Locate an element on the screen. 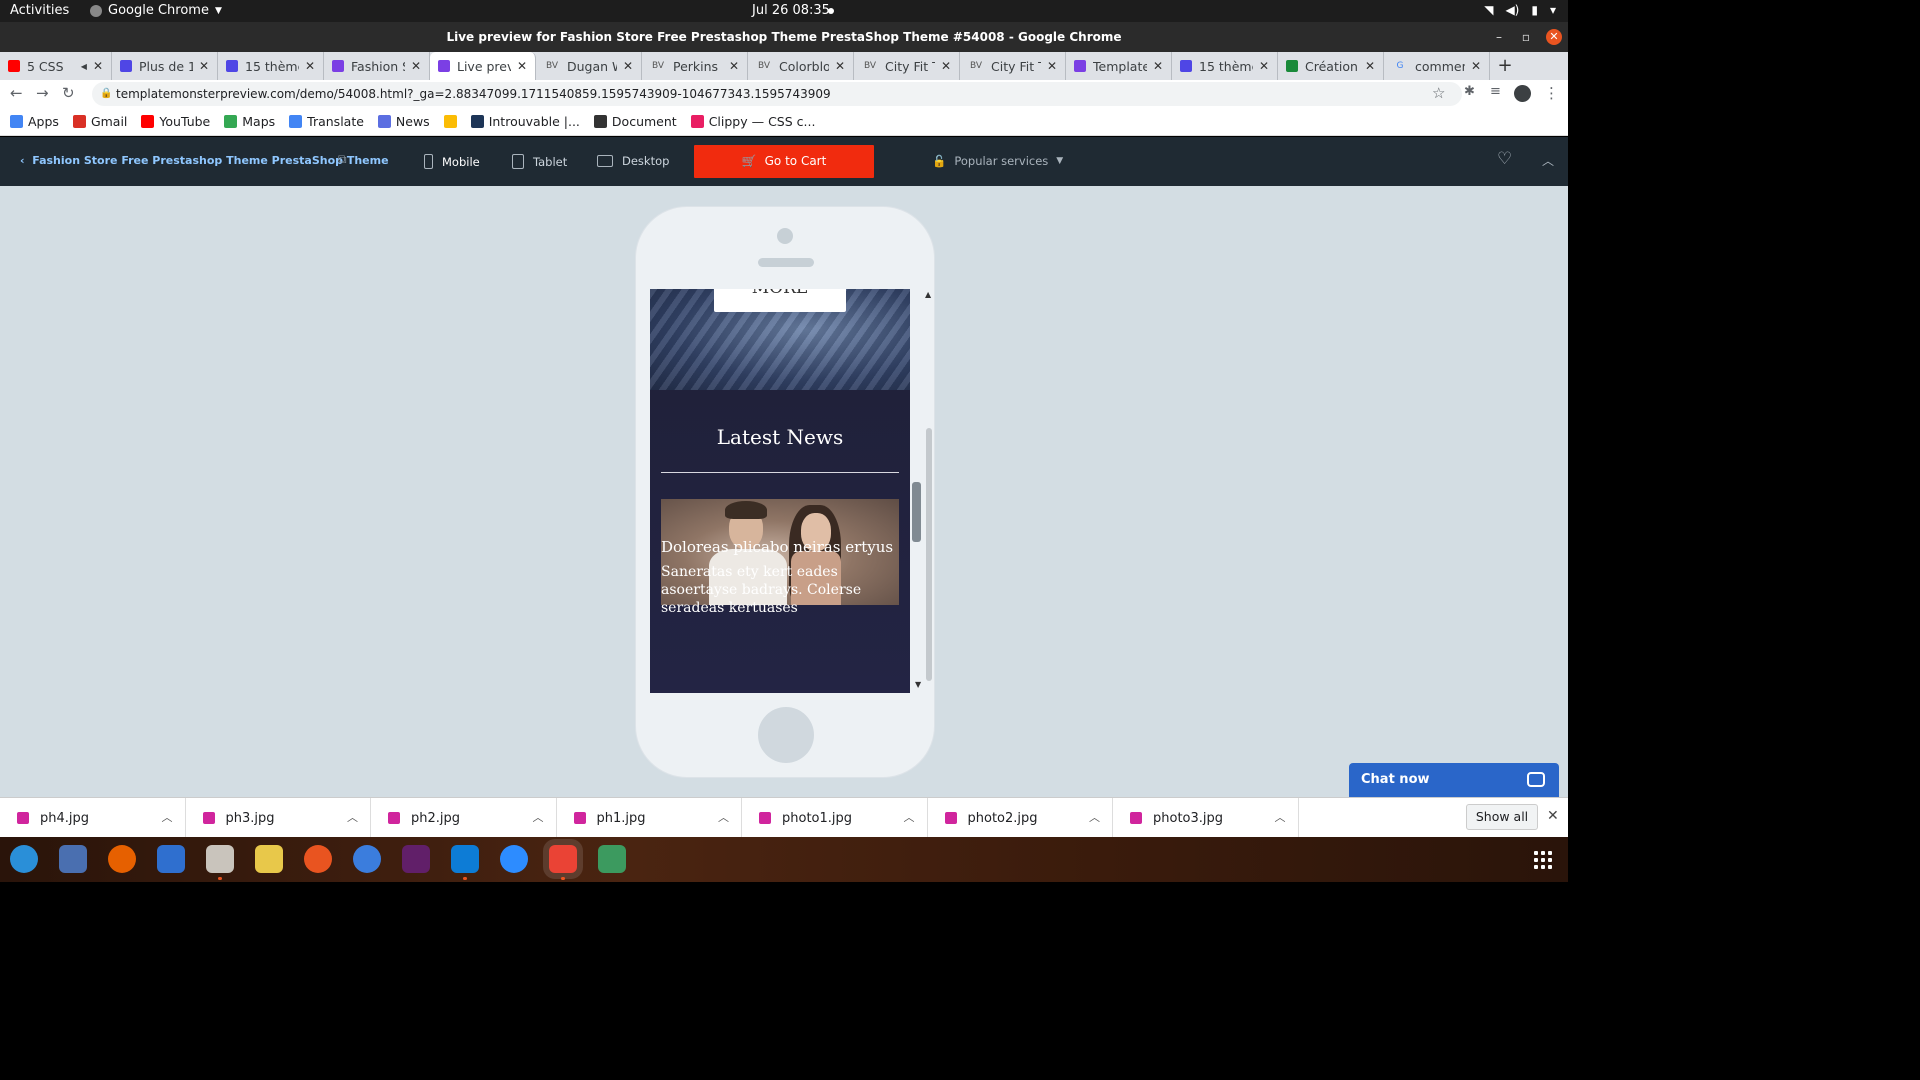  slack-icon is located at coordinates (416, 859).